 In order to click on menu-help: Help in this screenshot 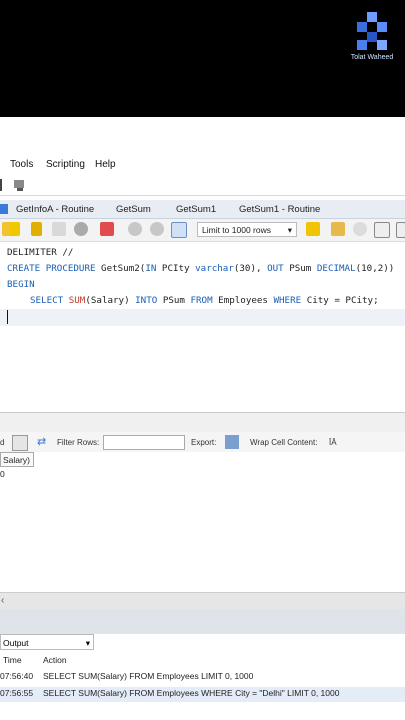, I will do `click(105, 164)`.